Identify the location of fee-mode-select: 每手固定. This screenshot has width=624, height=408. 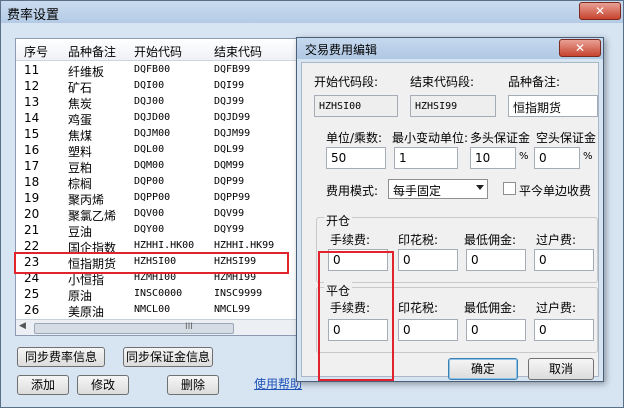
(438, 189).